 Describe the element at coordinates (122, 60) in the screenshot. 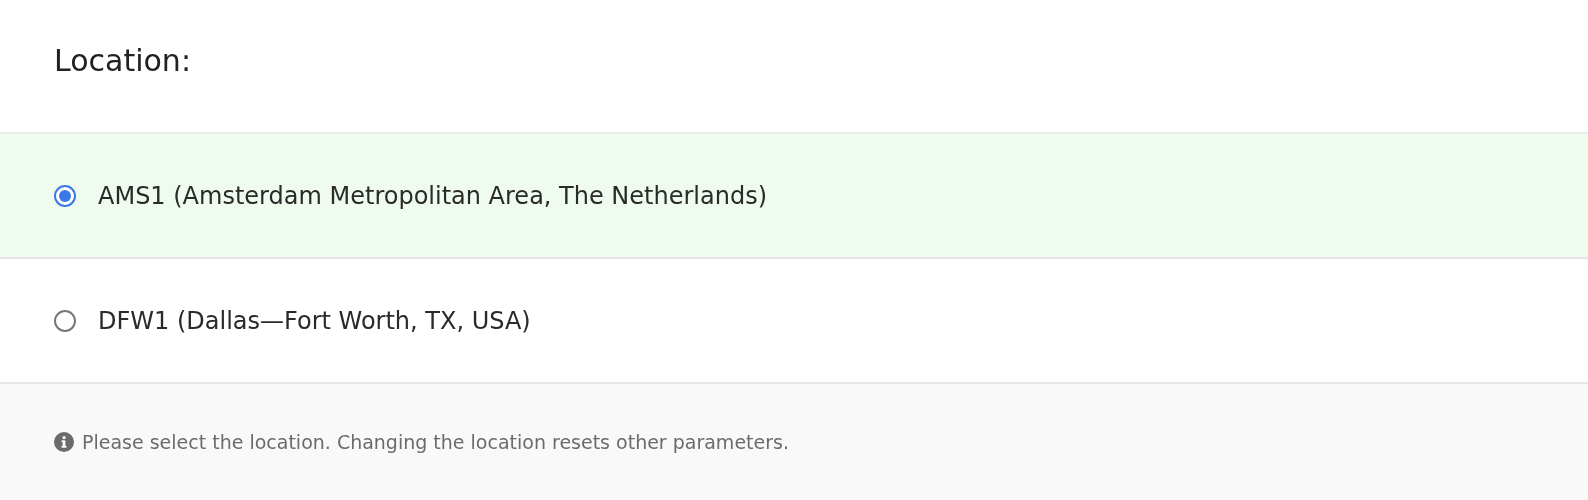

I see `section-title: Location:` at that location.